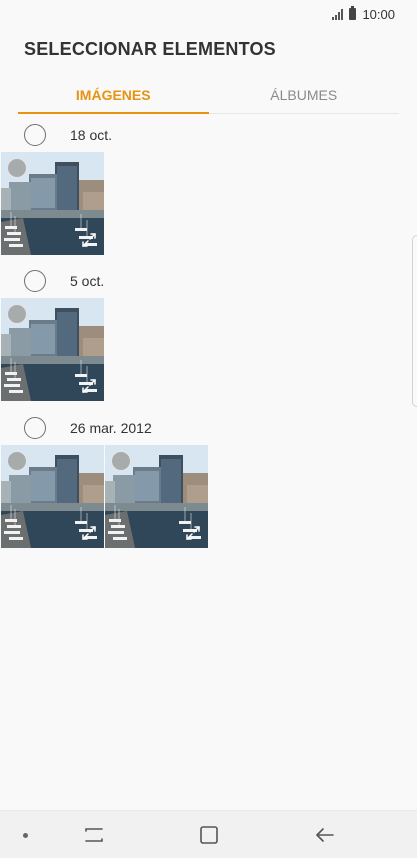 This screenshot has height=858, width=417. Describe the element at coordinates (87, 281) in the screenshot. I see `group-date-label: 5 oct.` at that location.